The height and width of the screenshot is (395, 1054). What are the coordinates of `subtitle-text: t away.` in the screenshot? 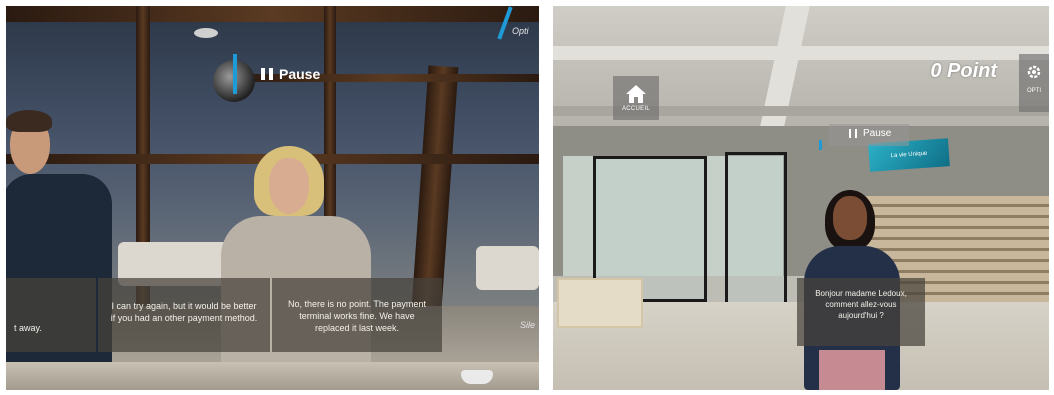 It's located at (28, 328).